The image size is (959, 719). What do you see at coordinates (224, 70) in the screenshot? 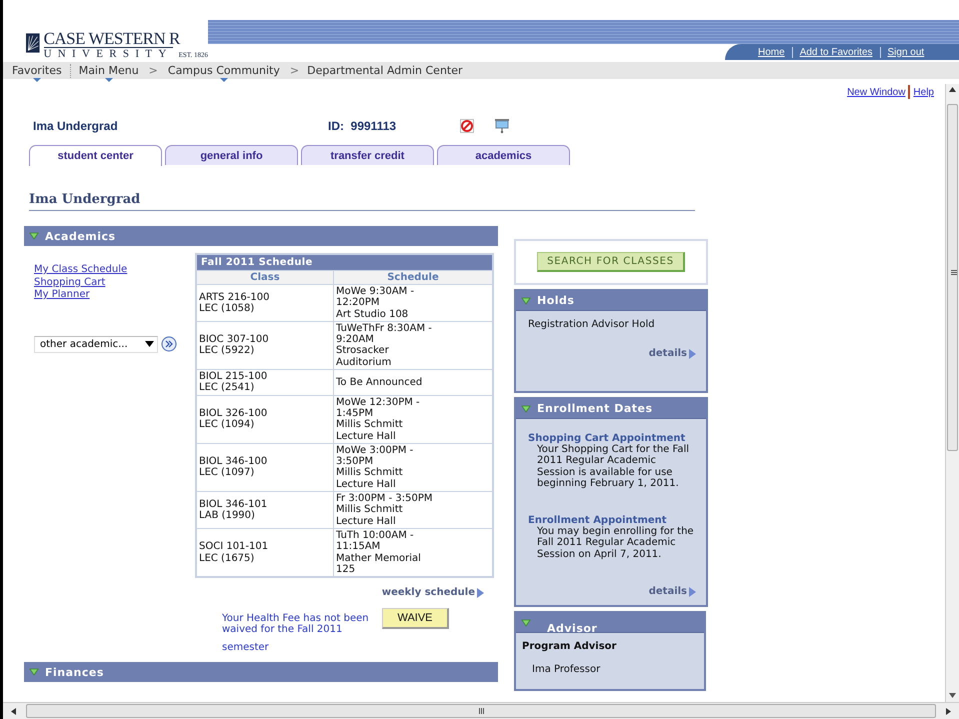
I see `nav-menu: Campus Community` at bounding box center [224, 70].